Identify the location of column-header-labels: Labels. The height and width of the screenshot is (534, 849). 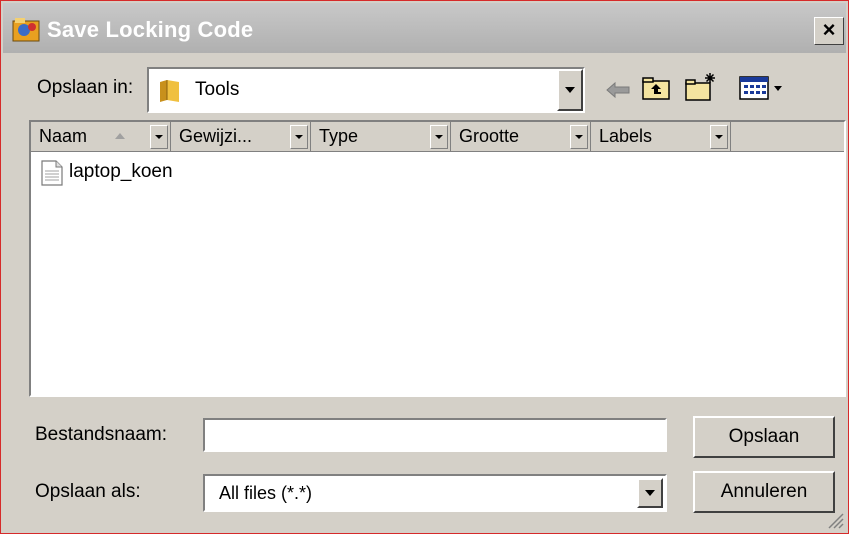
(661, 137).